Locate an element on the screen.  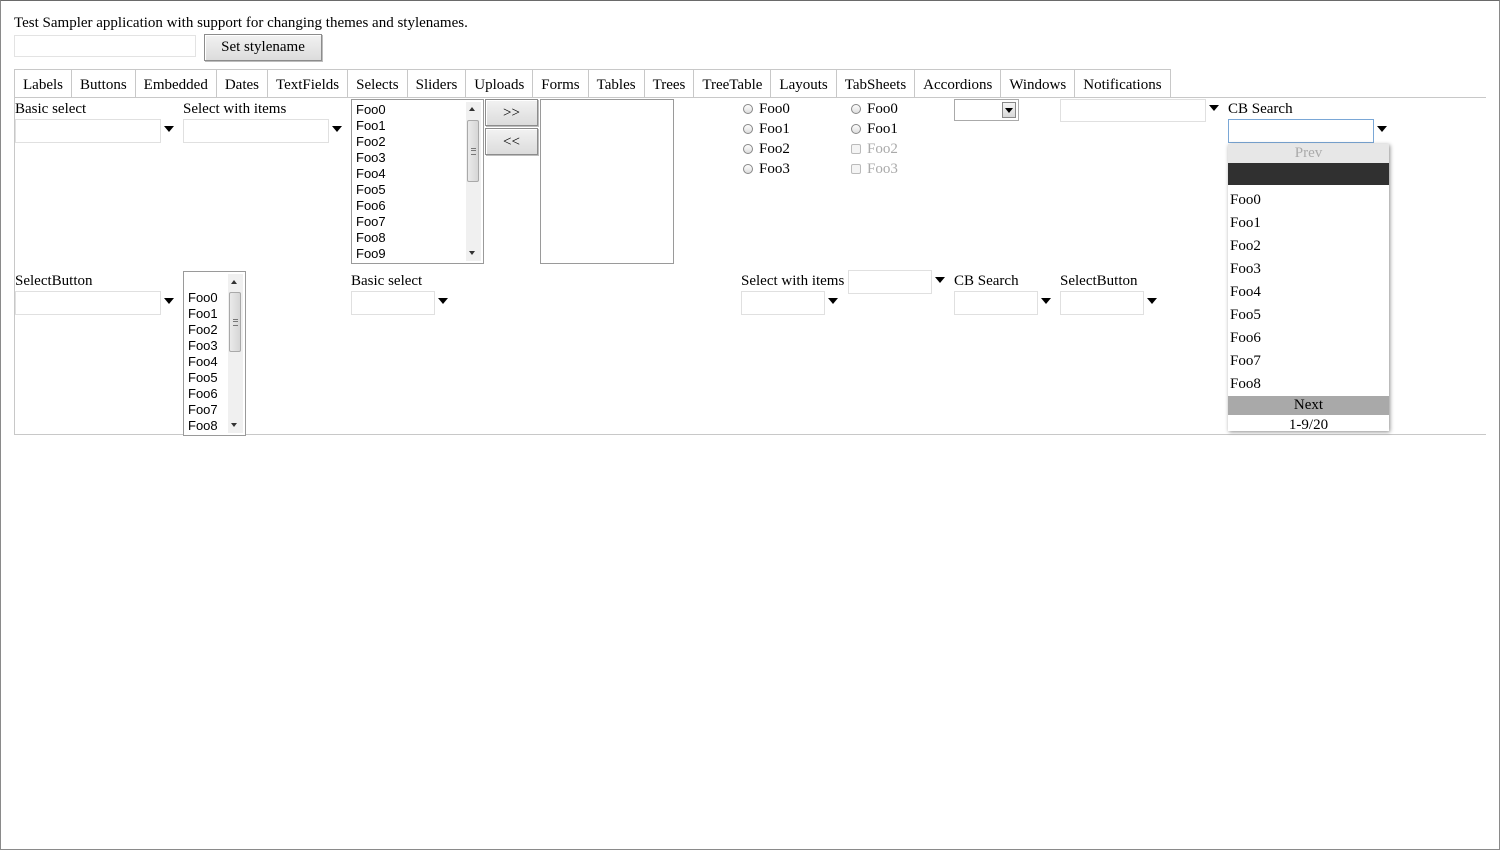
basic-select-dropdown-icon is located at coordinates (169, 129).